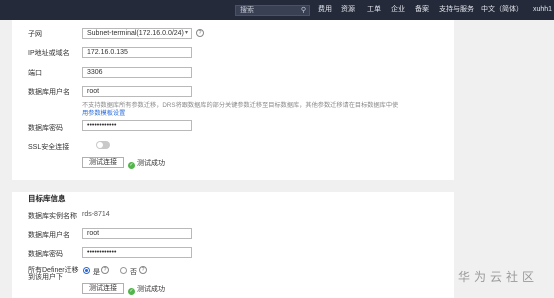 The height and width of the screenshot is (298, 554). I want to click on nav-item-account: xuhh1, so click(542, 10).